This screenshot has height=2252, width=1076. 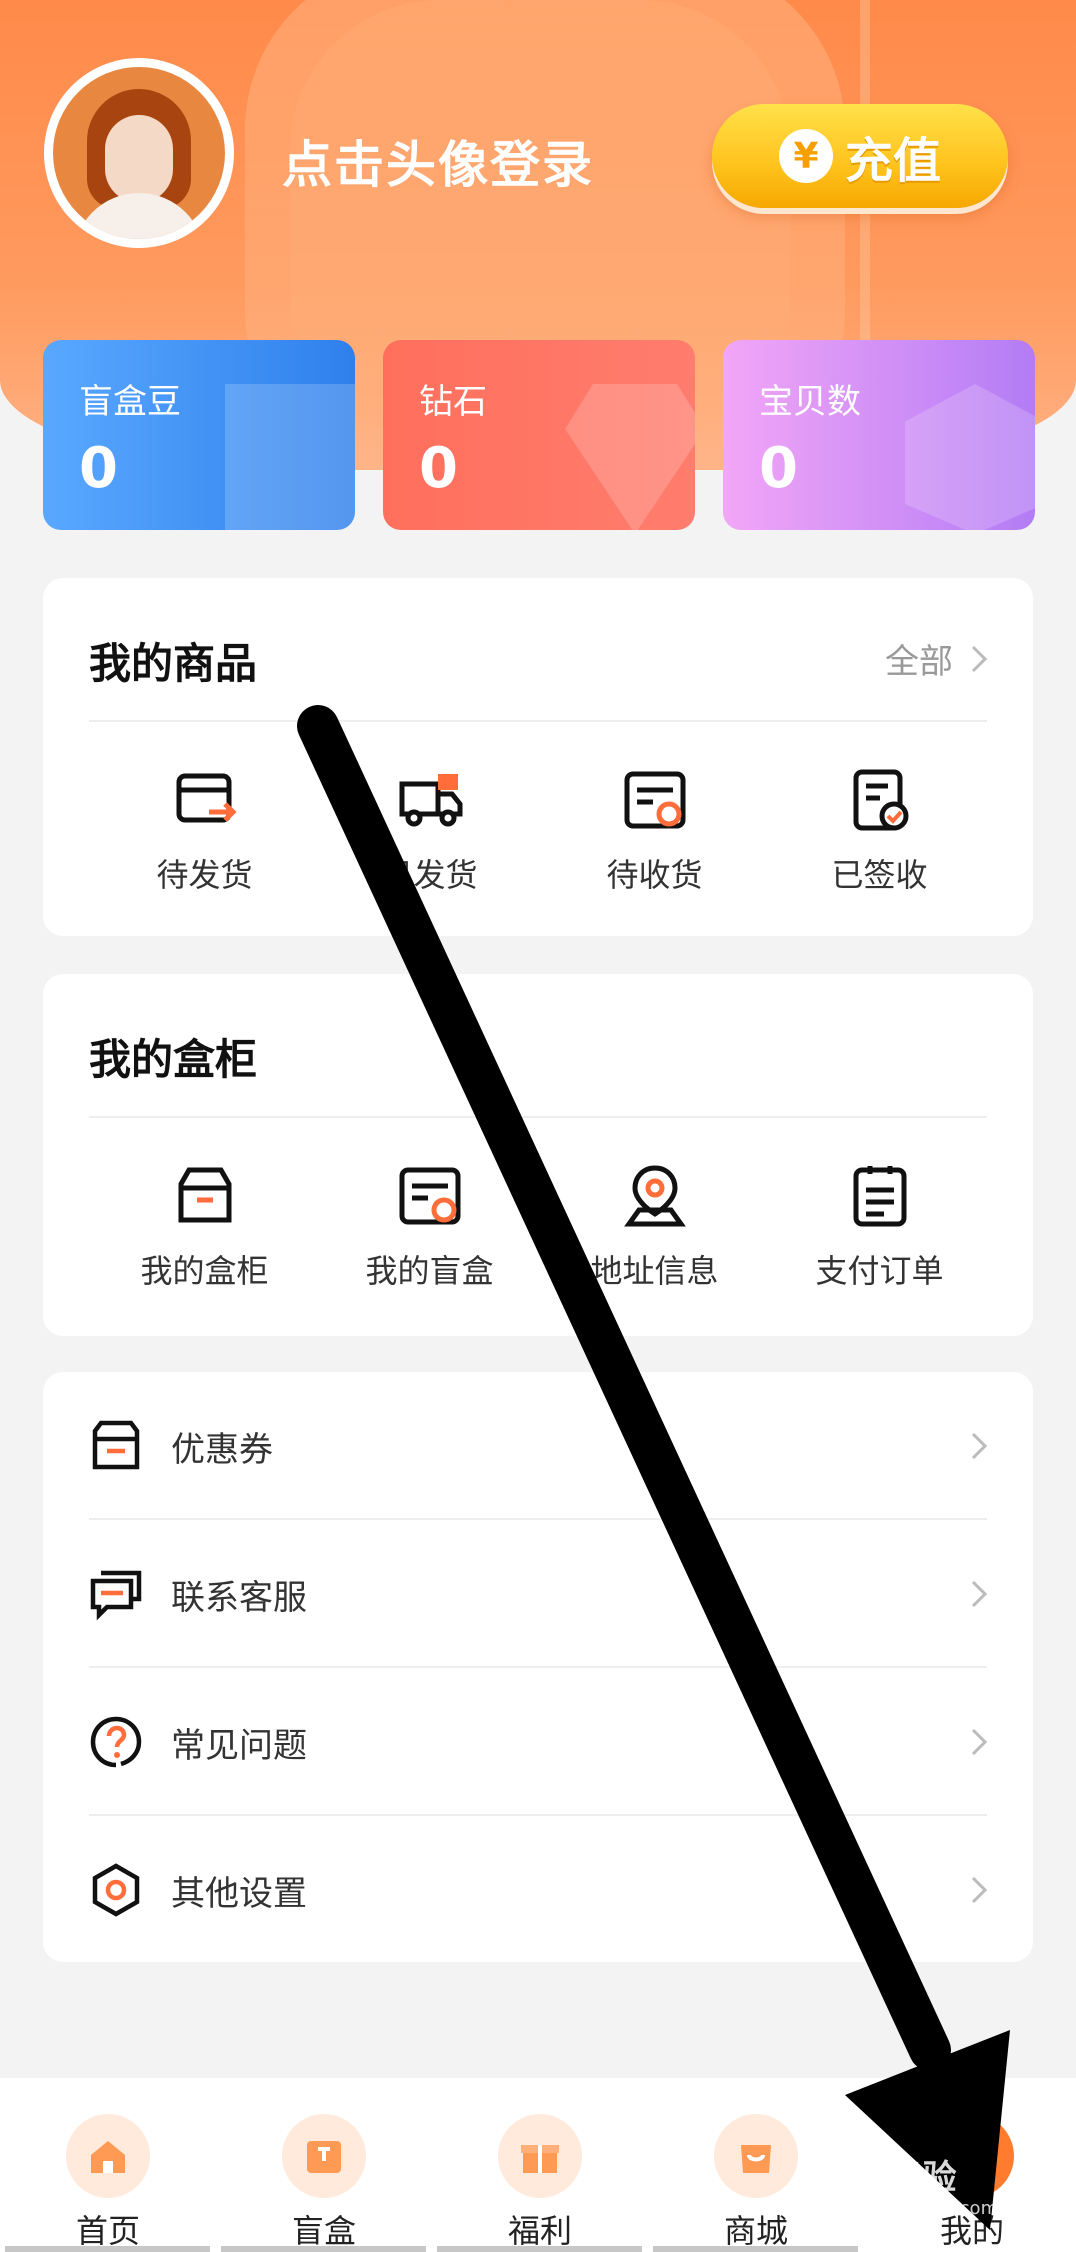 What do you see at coordinates (324, 2157) in the screenshot?
I see `box-tab-icon` at bounding box center [324, 2157].